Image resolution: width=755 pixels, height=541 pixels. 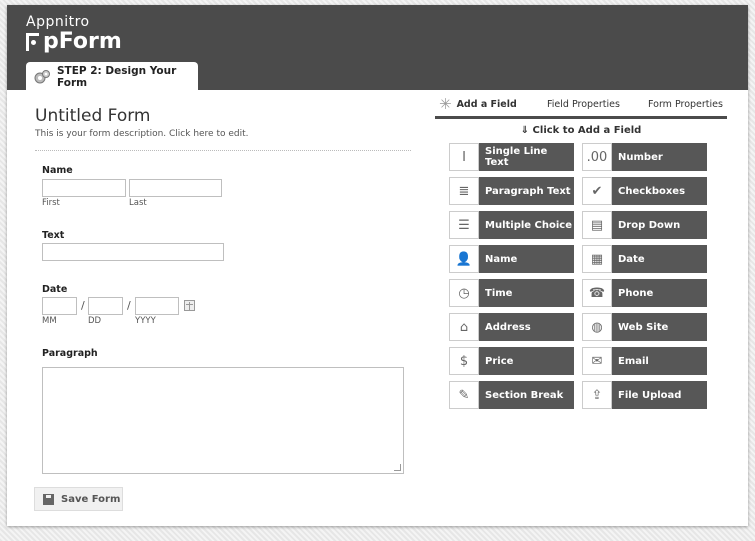 I want to click on field-button-label: Email, so click(x=659, y=361).